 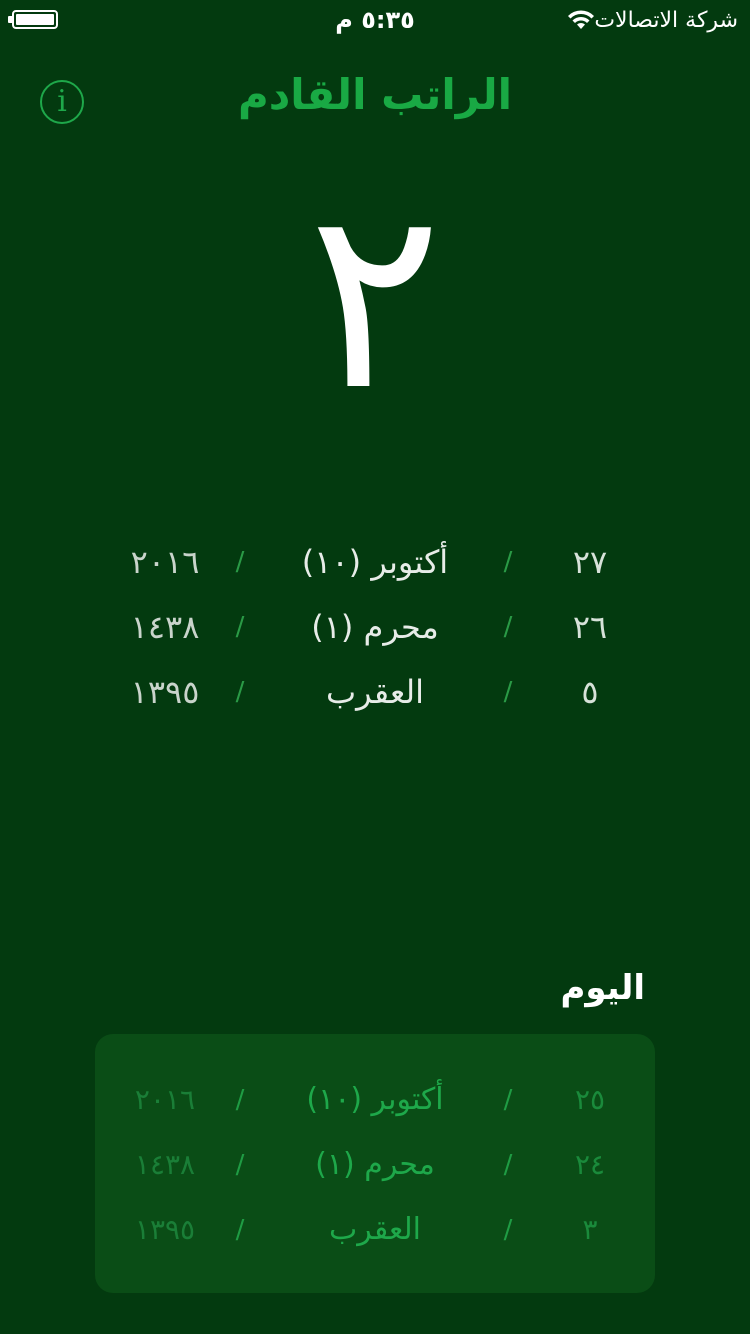 I want to click on gregorian-date-row: ٢٠١٦ / أكتوبر (١٠) / ٢٧, so click(x=375, y=562).